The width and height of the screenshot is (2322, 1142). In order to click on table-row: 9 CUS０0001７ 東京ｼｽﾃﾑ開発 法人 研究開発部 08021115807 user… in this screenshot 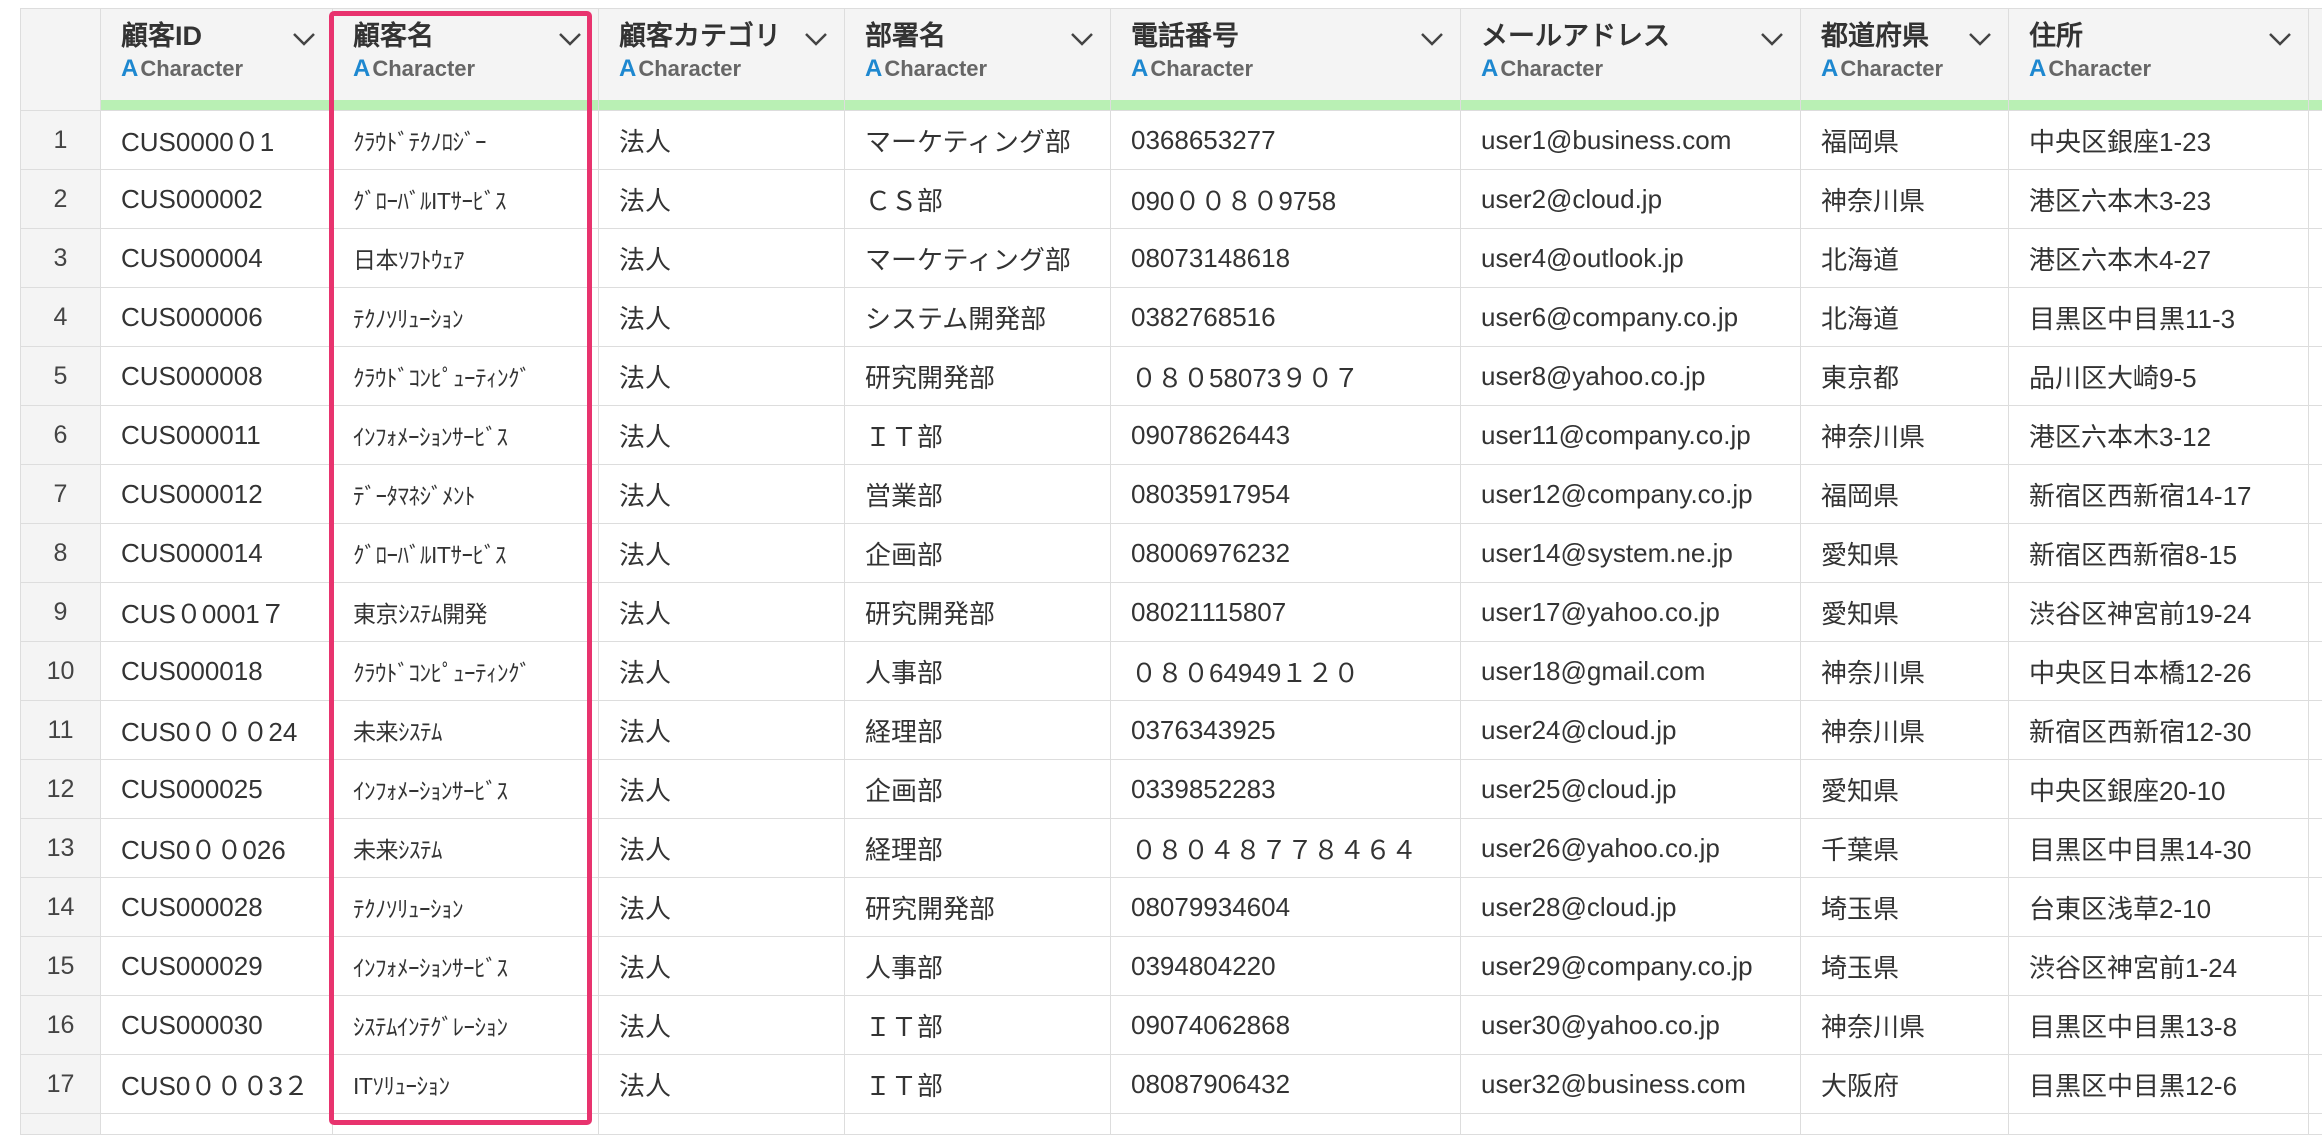, I will do `click(1171, 612)`.